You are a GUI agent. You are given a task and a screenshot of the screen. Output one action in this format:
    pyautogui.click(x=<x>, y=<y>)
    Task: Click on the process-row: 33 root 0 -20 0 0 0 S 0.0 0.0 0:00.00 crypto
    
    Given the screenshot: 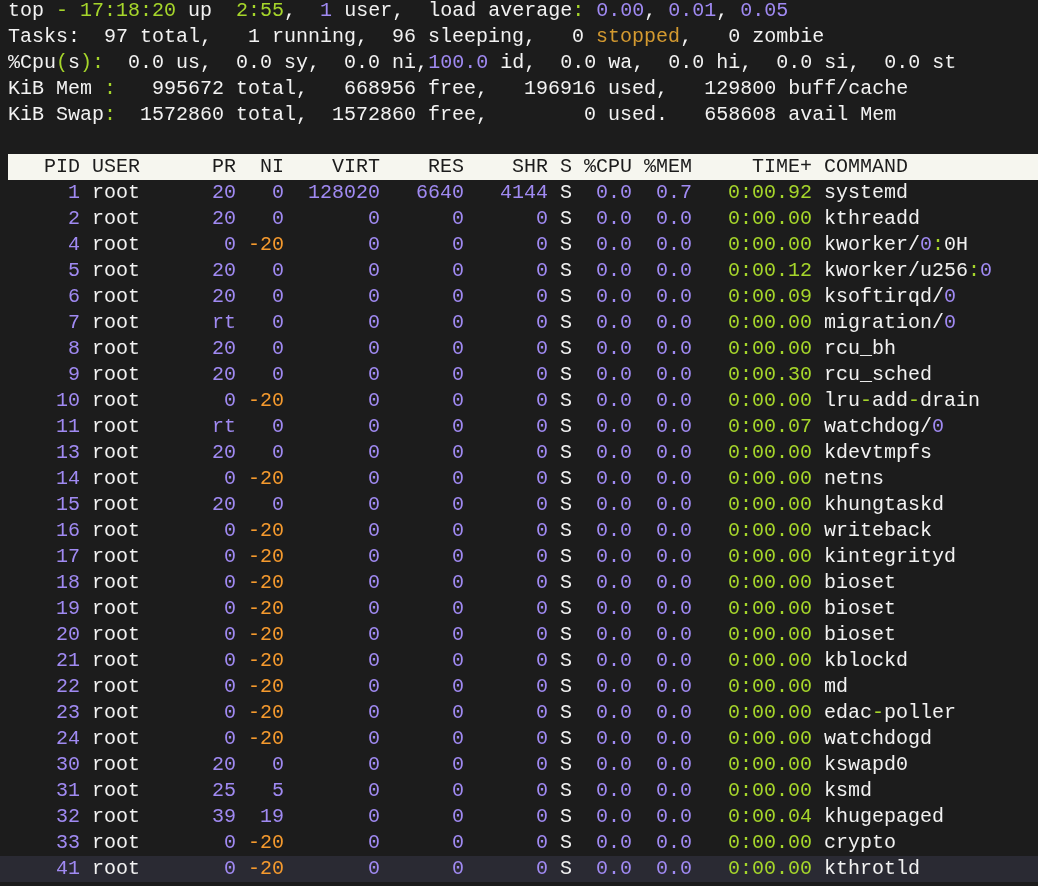 What is the action you would take?
    pyautogui.click(x=519, y=843)
    